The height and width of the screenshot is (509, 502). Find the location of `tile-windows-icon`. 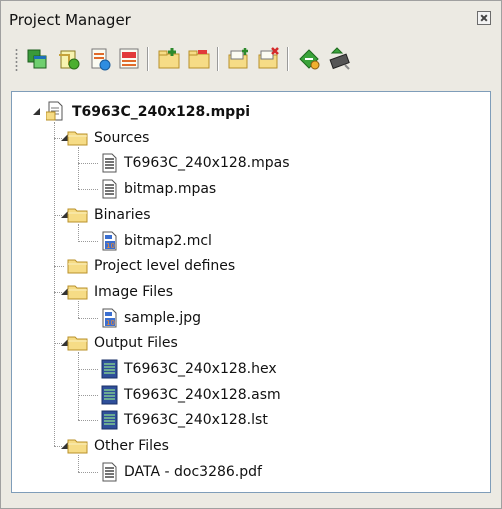

tile-windows-icon is located at coordinates (37, 59).